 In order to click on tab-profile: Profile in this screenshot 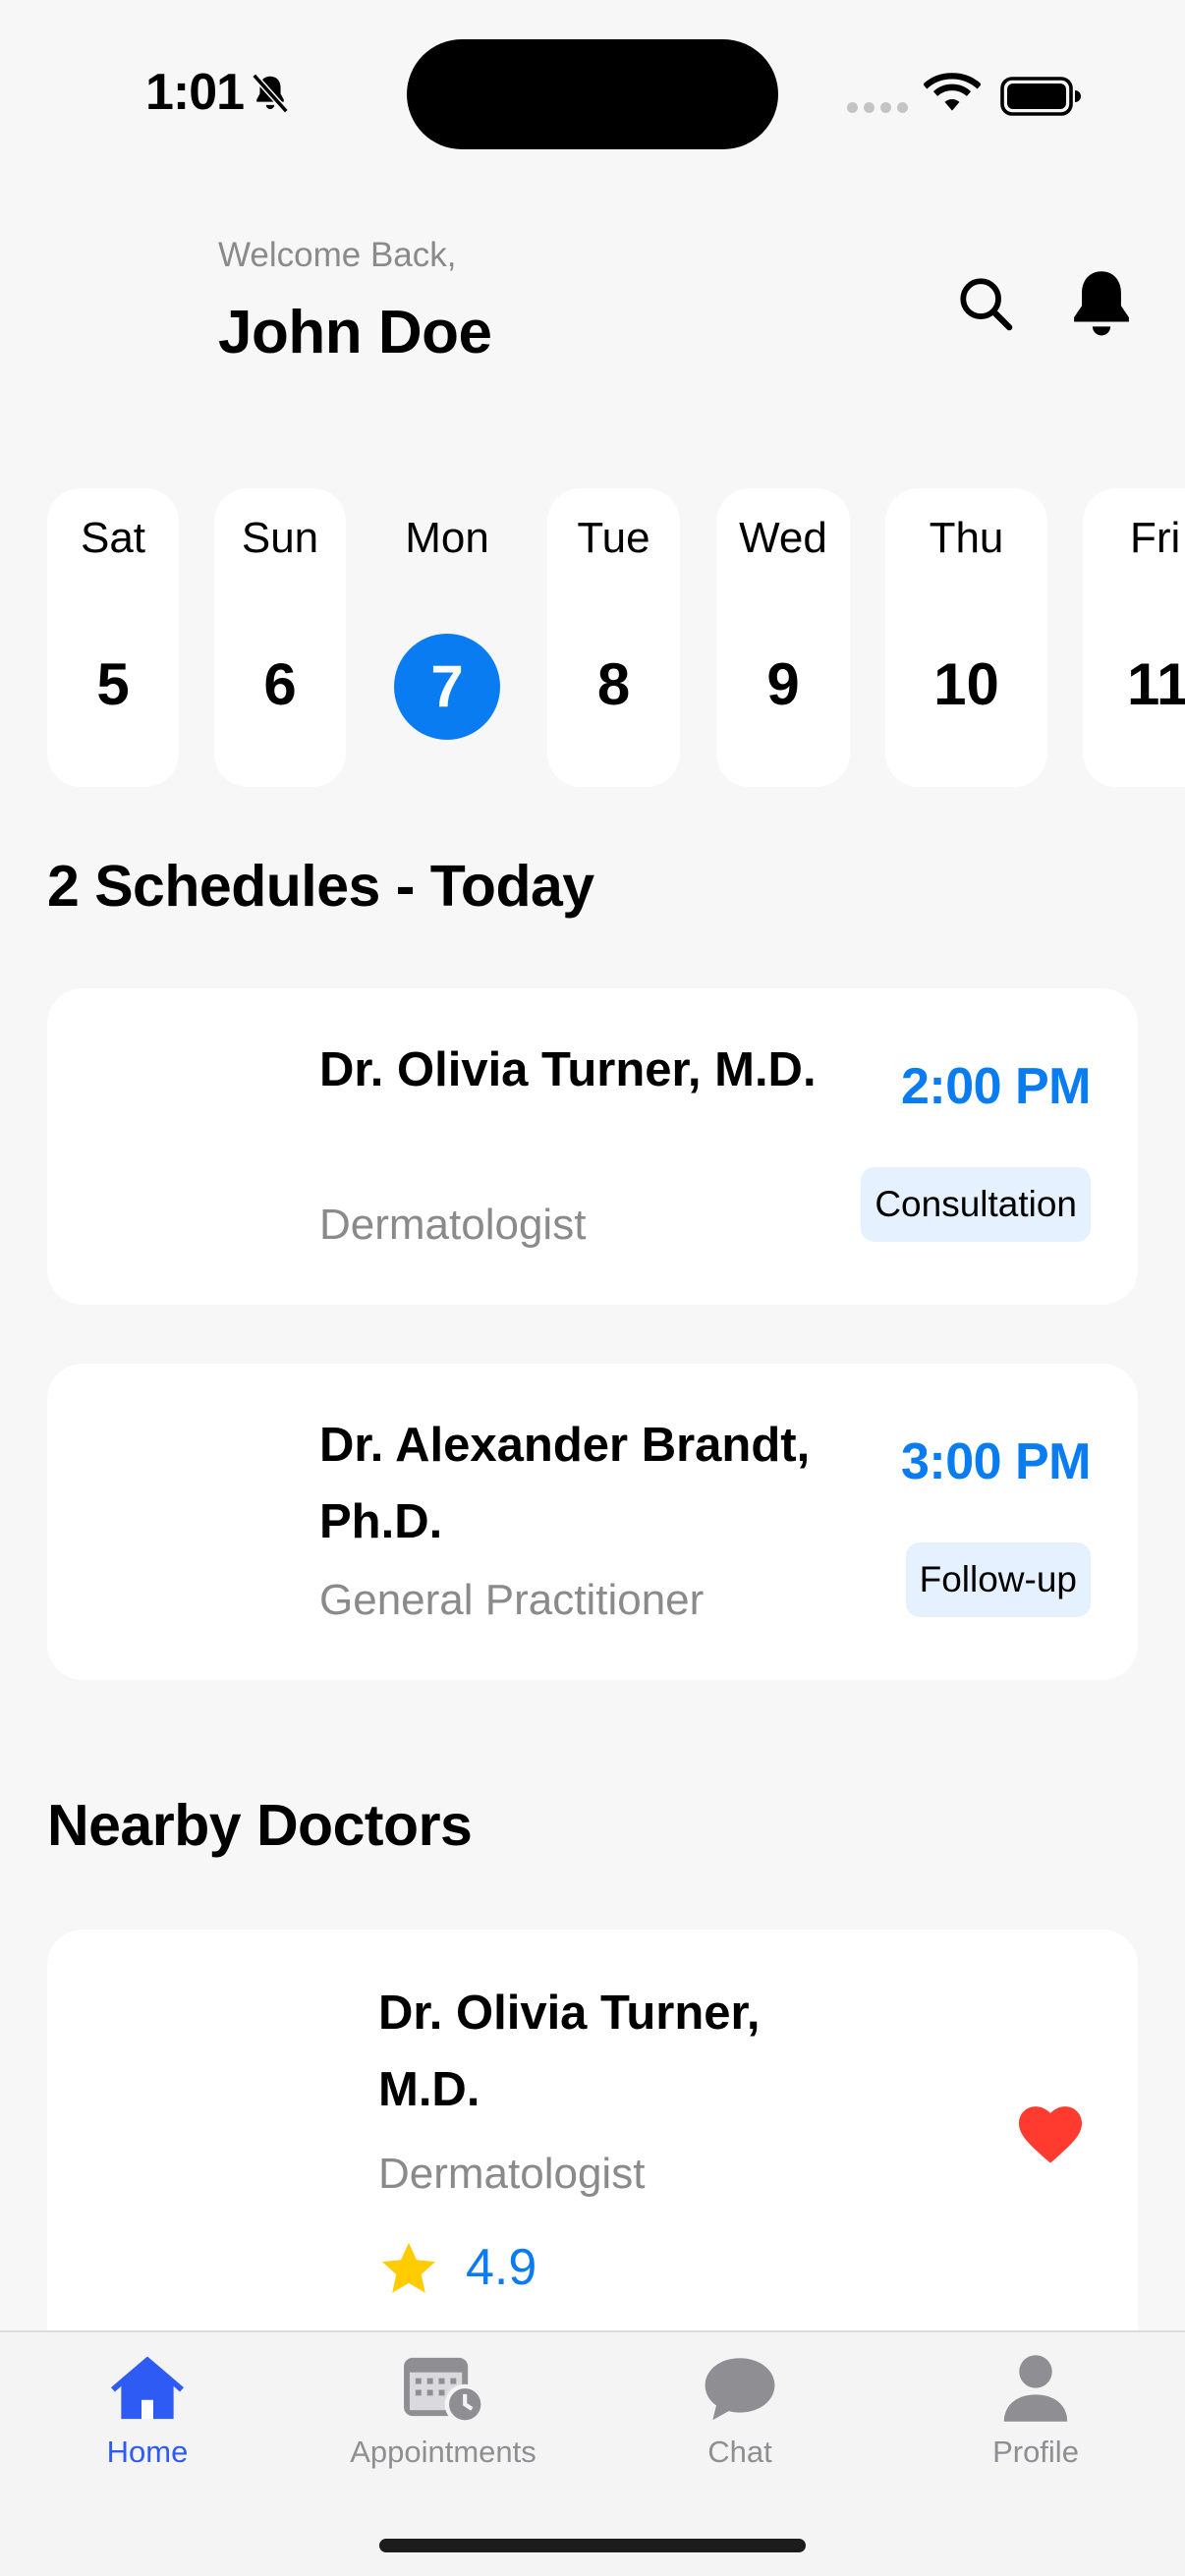, I will do `click(1036, 2411)`.